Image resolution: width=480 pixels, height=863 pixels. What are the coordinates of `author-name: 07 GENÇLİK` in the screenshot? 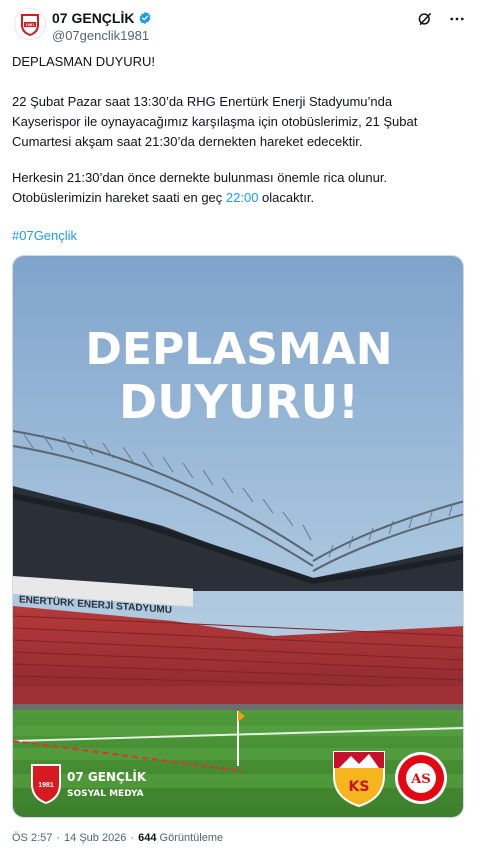 It's located at (93, 18).